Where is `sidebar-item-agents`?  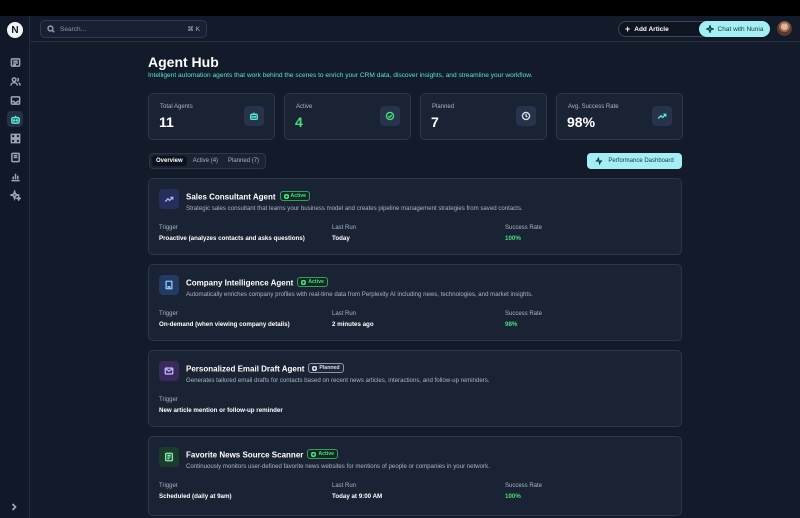 sidebar-item-agents is located at coordinates (15, 119).